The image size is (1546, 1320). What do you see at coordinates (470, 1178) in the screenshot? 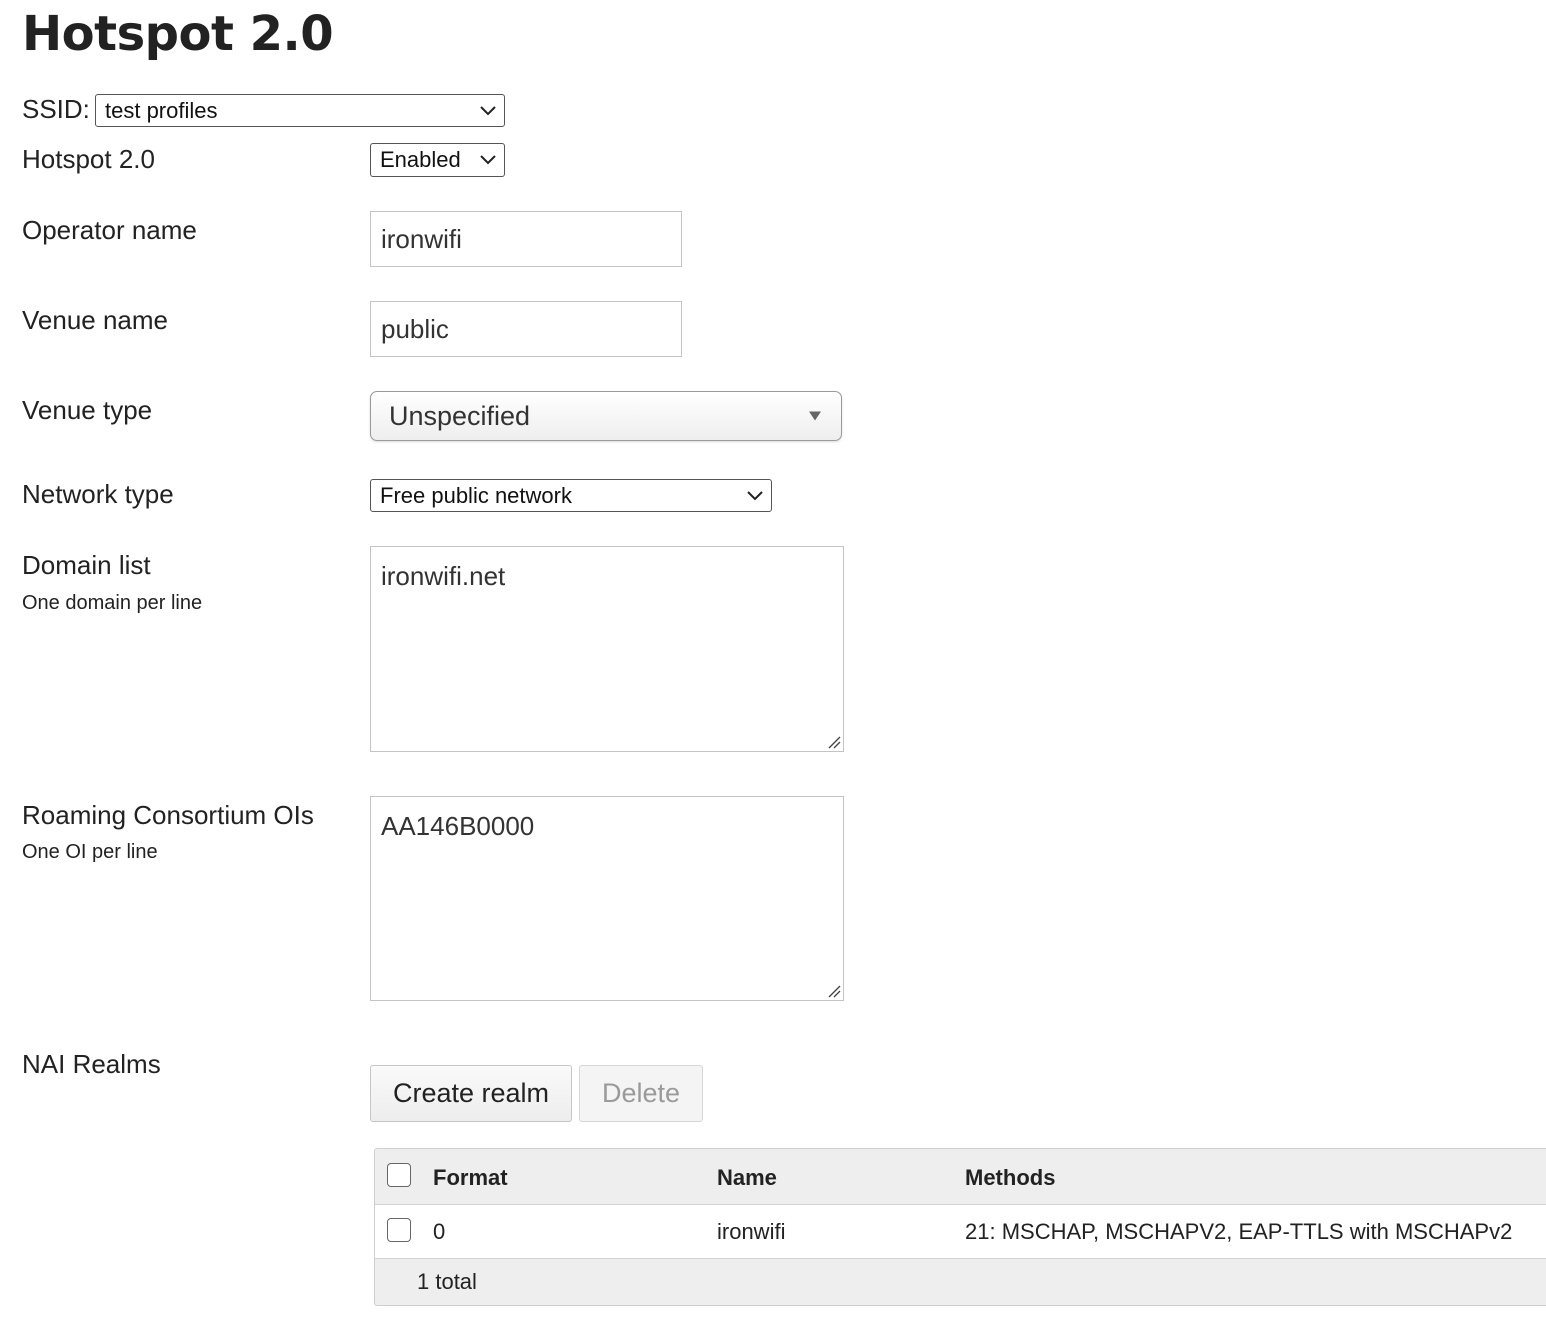
I see `column-header-format: Format` at bounding box center [470, 1178].